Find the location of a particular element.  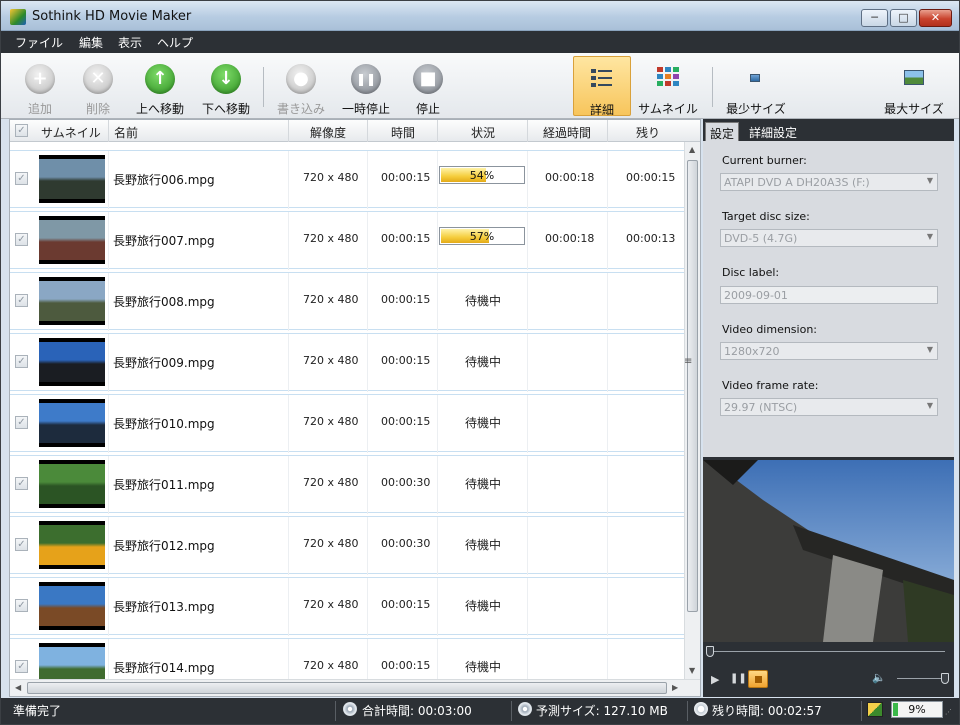

view-detail-label: 詳細 is located at coordinates (601, 110).